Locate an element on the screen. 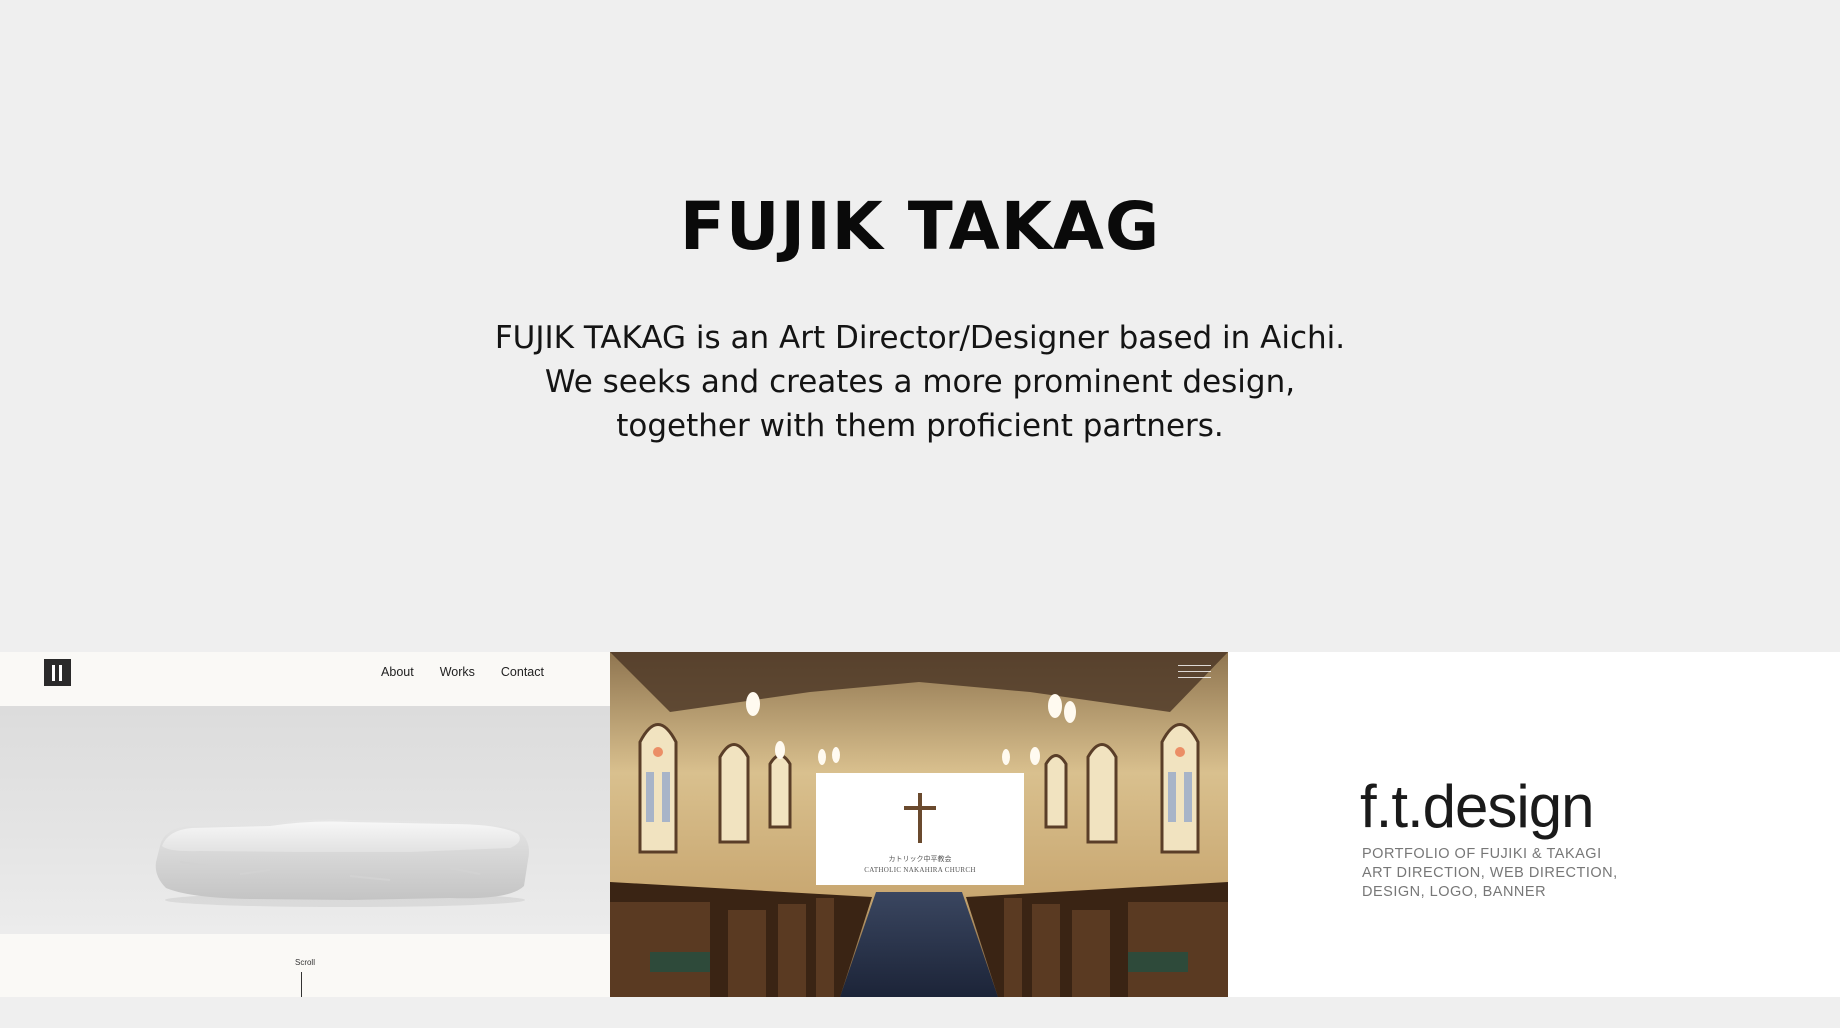 This screenshot has height=1028, width=1840. stone-product-image is located at coordinates (305, 820).